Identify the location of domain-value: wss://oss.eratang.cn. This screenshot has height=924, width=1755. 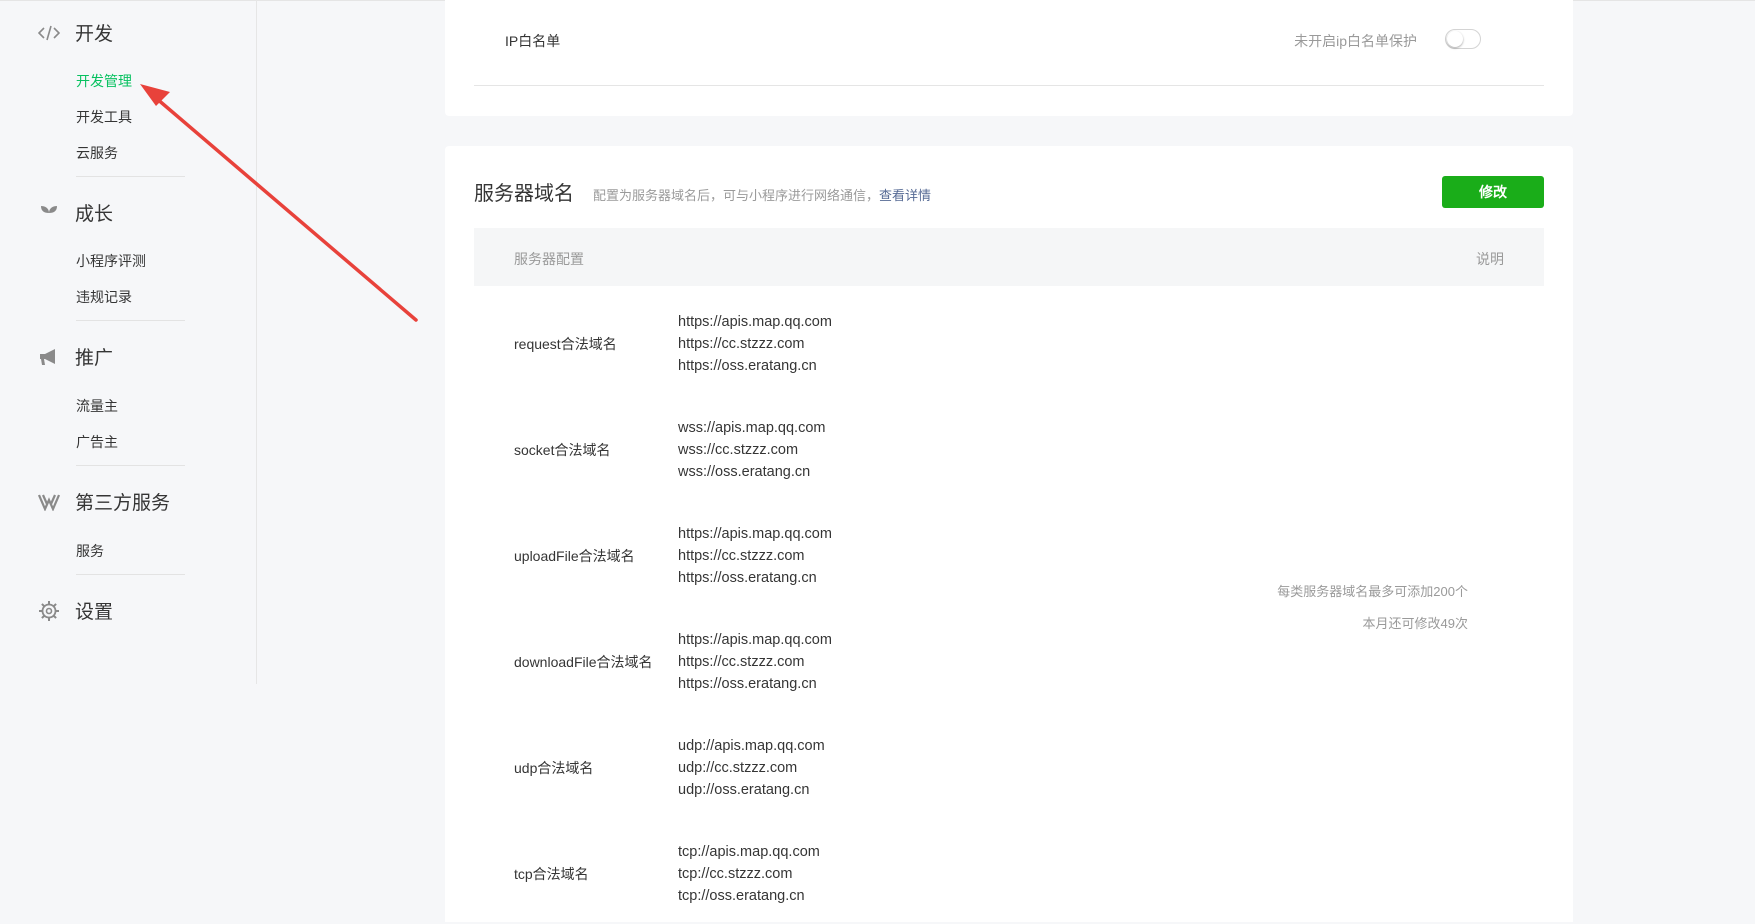
(744, 472).